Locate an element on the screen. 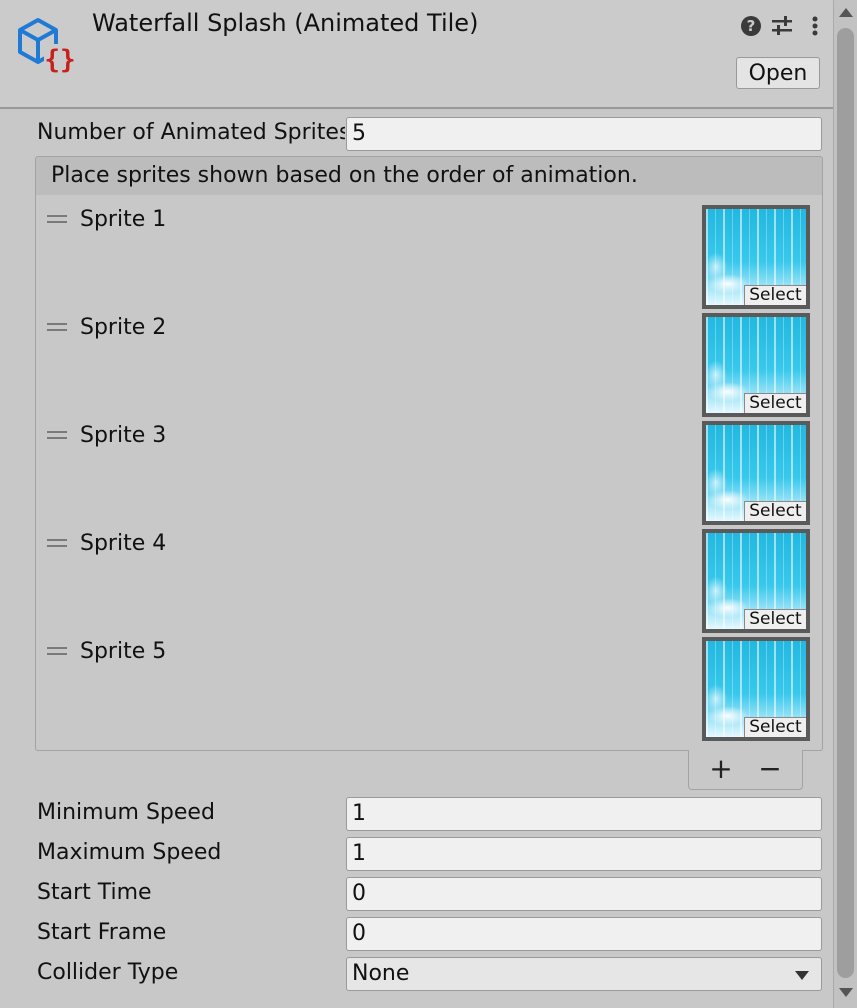 The width and height of the screenshot is (857, 1008). list-item: Sprite 5 Select is located at coordinates (429, 684).